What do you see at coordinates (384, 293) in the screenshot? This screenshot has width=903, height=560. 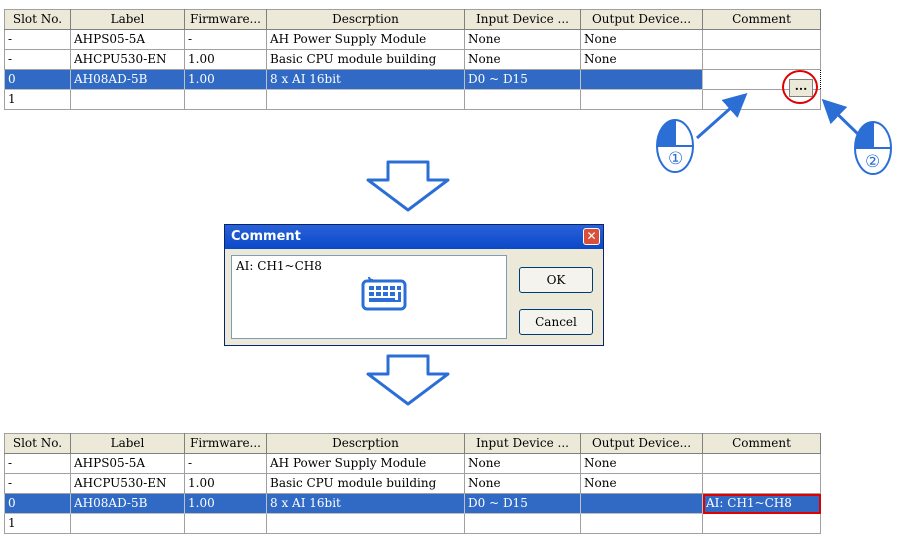 I see `keyboard-icon` at bounding box center [384, 293].